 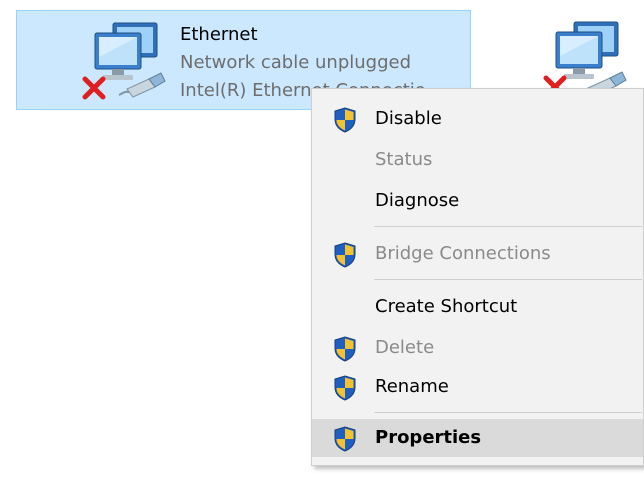 I want to click on menu-item-delete: Delete, so click(x=477, y=348).